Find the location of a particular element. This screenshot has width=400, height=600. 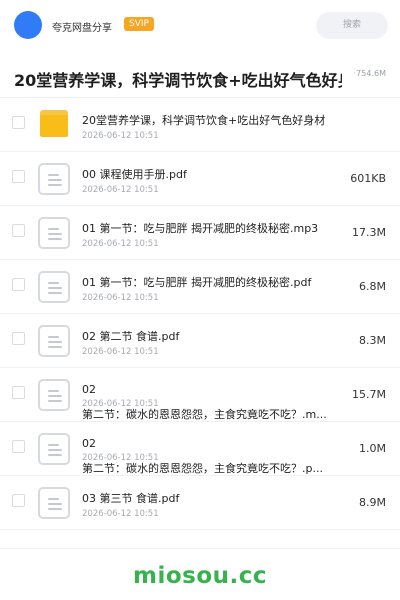

file-size: 17.3M is located at coordinates (369, 232).